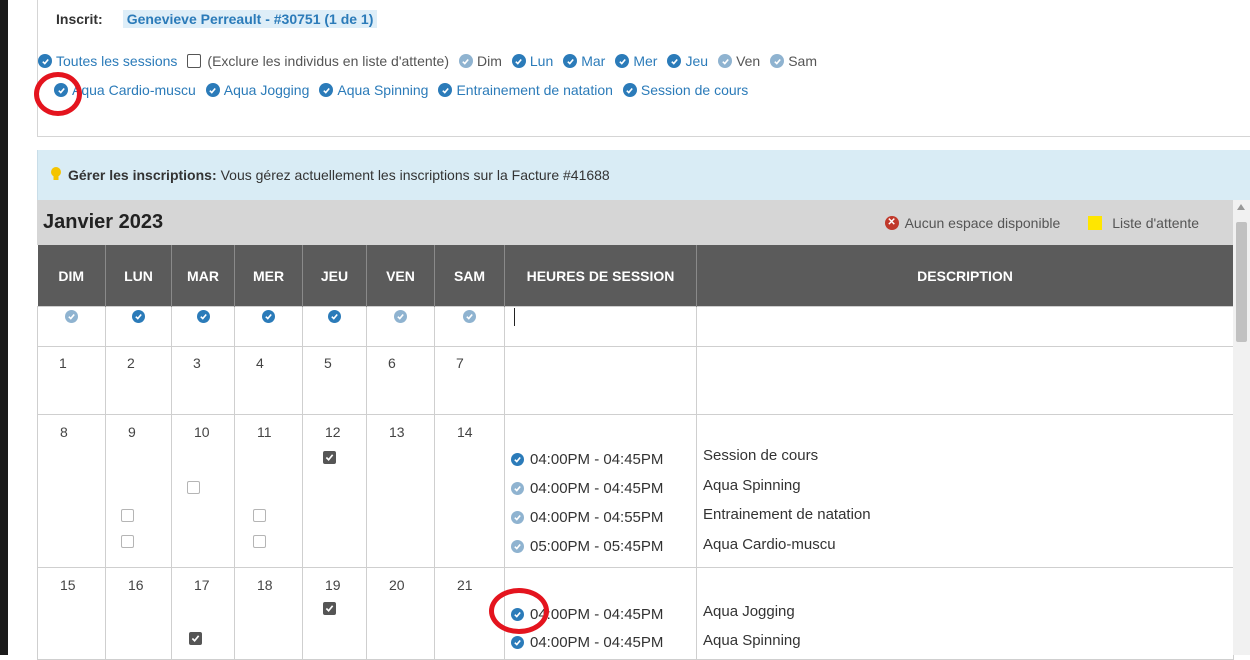 This screenshot has height=660, width=1250. What do you see at coordinates (787, 514) in the screenshot?
I see `session-description: Entrainement de natation` at bounding box center [787, 514].